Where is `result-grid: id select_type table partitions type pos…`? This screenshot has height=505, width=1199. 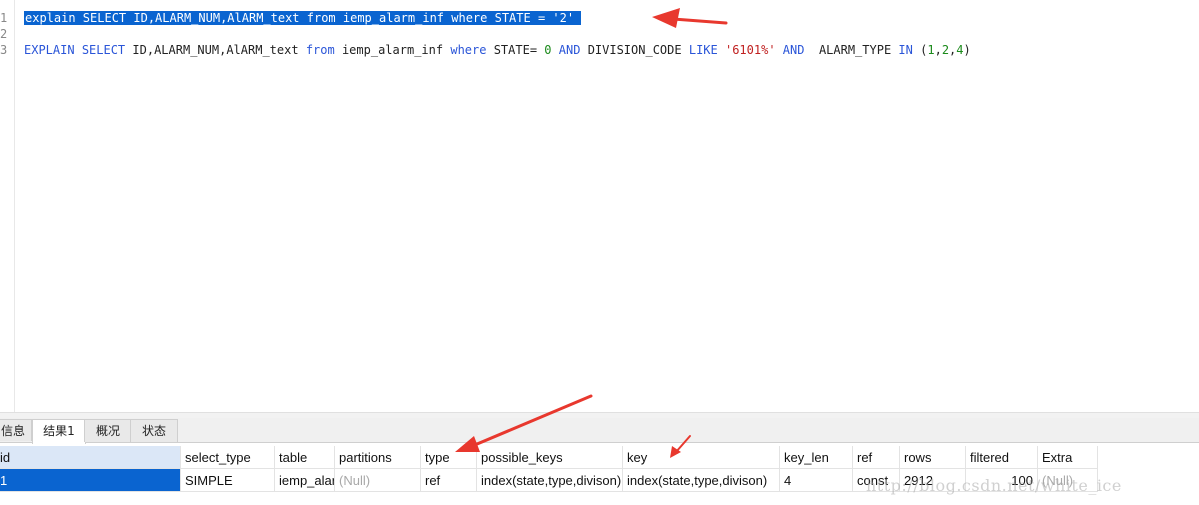
result-grid: id select_type table partitions type pos… is located at coordinates (599, 475).